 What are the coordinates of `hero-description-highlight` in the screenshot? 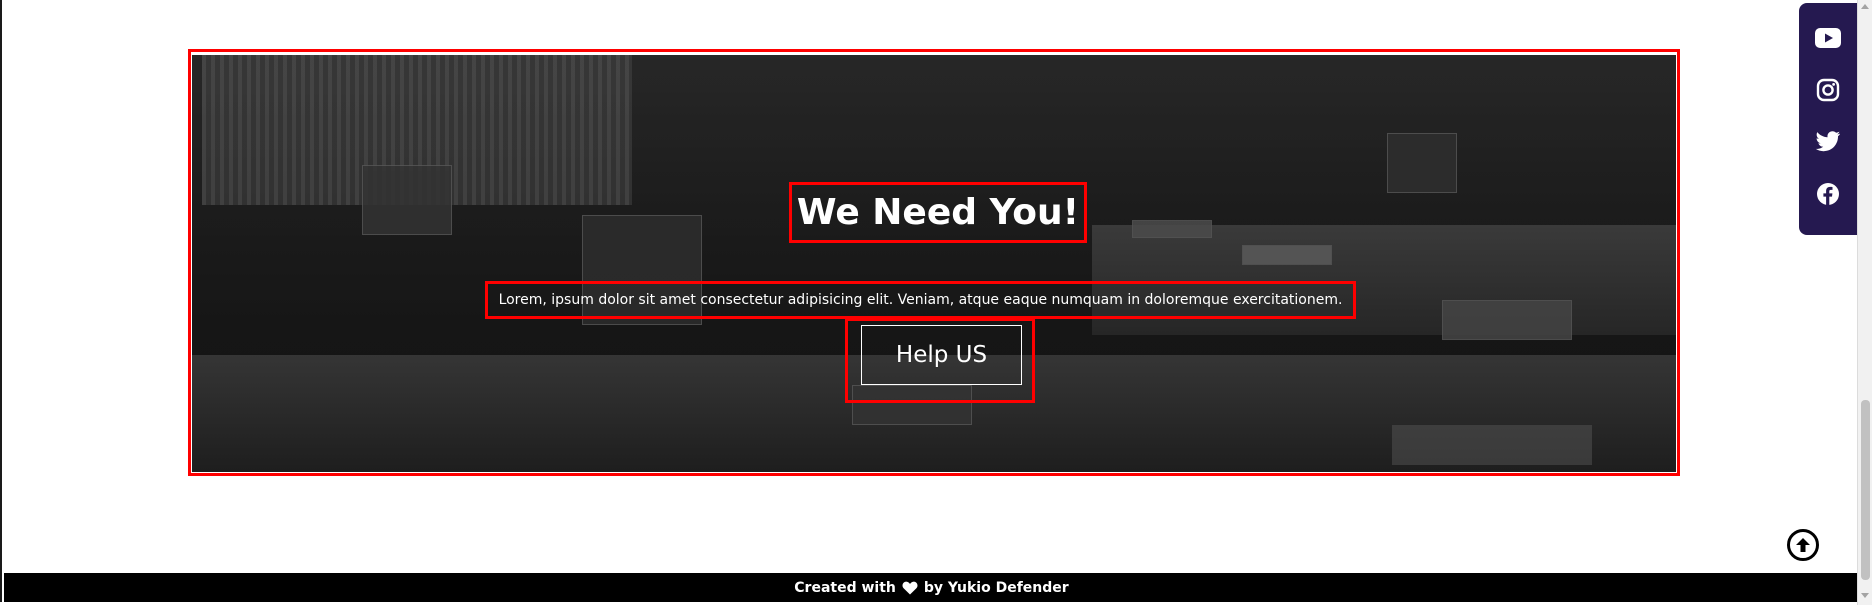 It's located at (920, 300).